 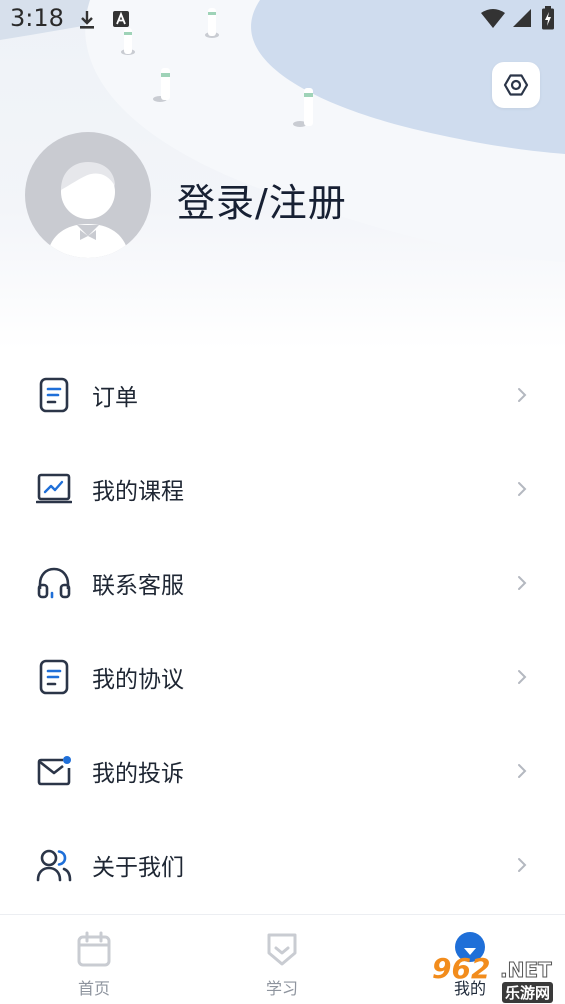 I want to click on site-watermark: 962 .NET 乐游网, so click(x=496, y=977).